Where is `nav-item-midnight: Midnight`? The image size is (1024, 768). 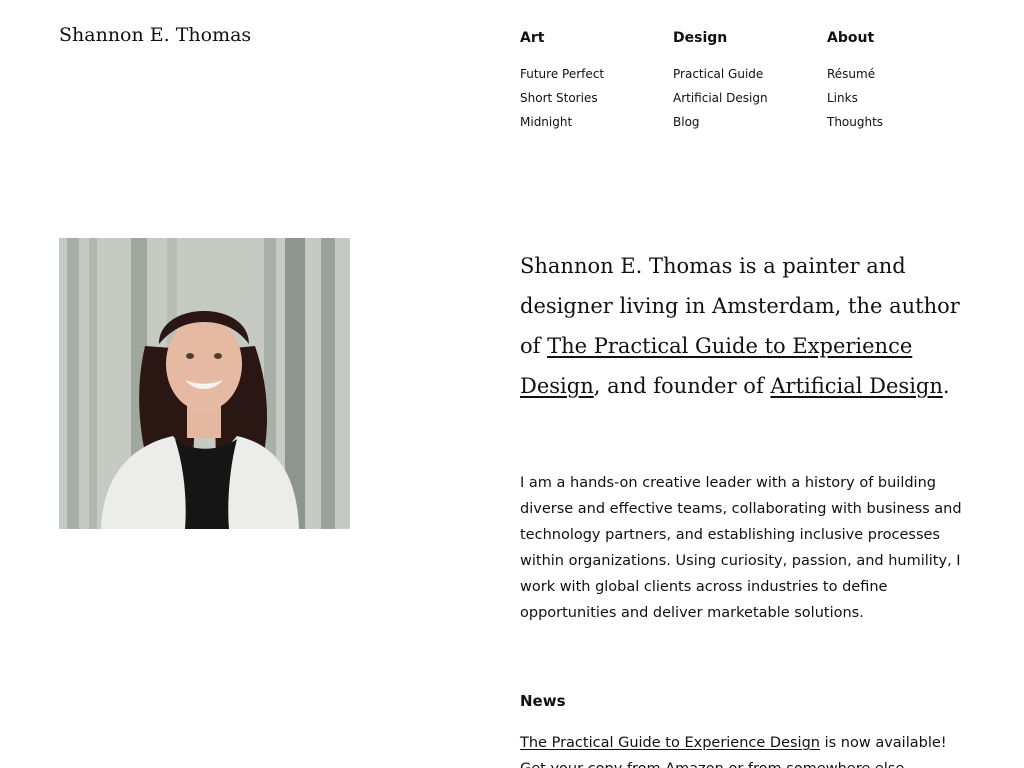 nav-item-midnight: Midnight is located at coordinates (595, 122).